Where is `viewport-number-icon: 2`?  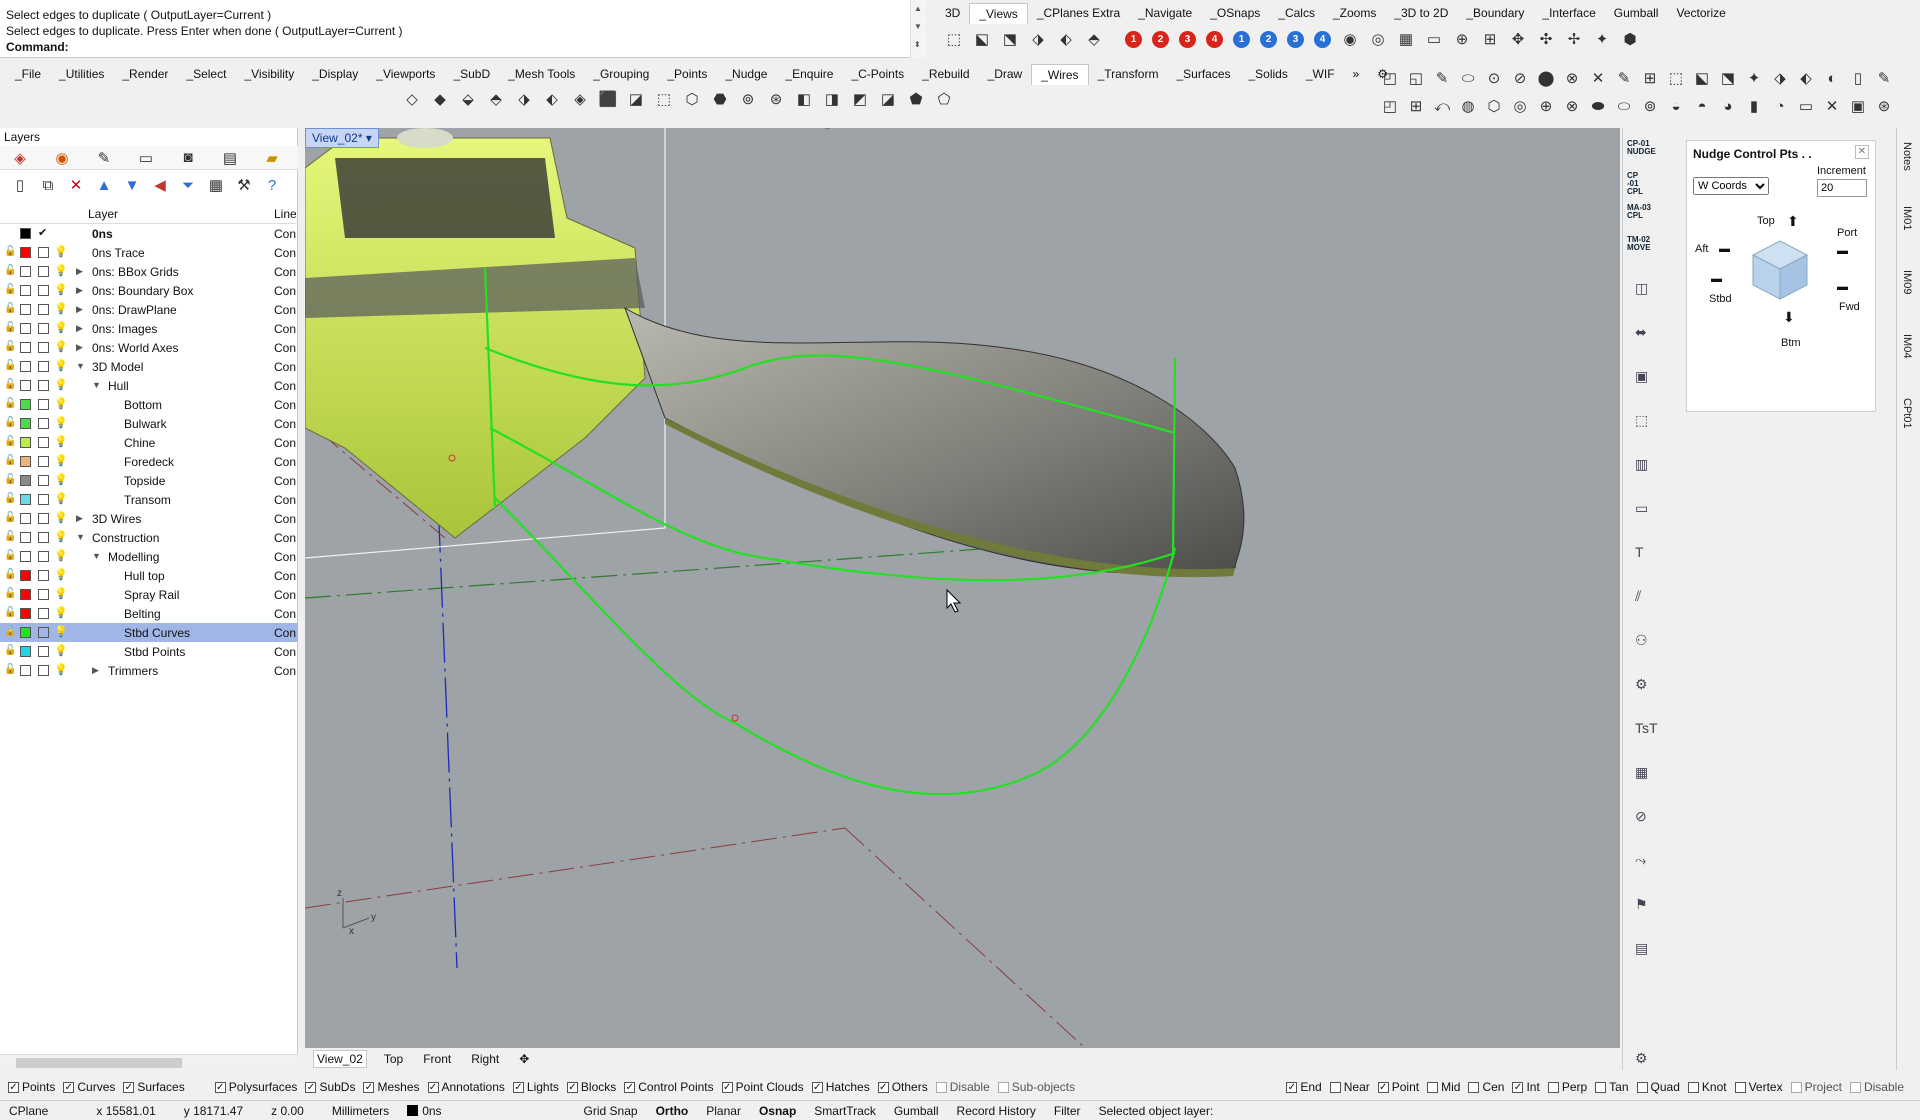 viewport-number-icon: 2 is located at coordinates (1268, 39).